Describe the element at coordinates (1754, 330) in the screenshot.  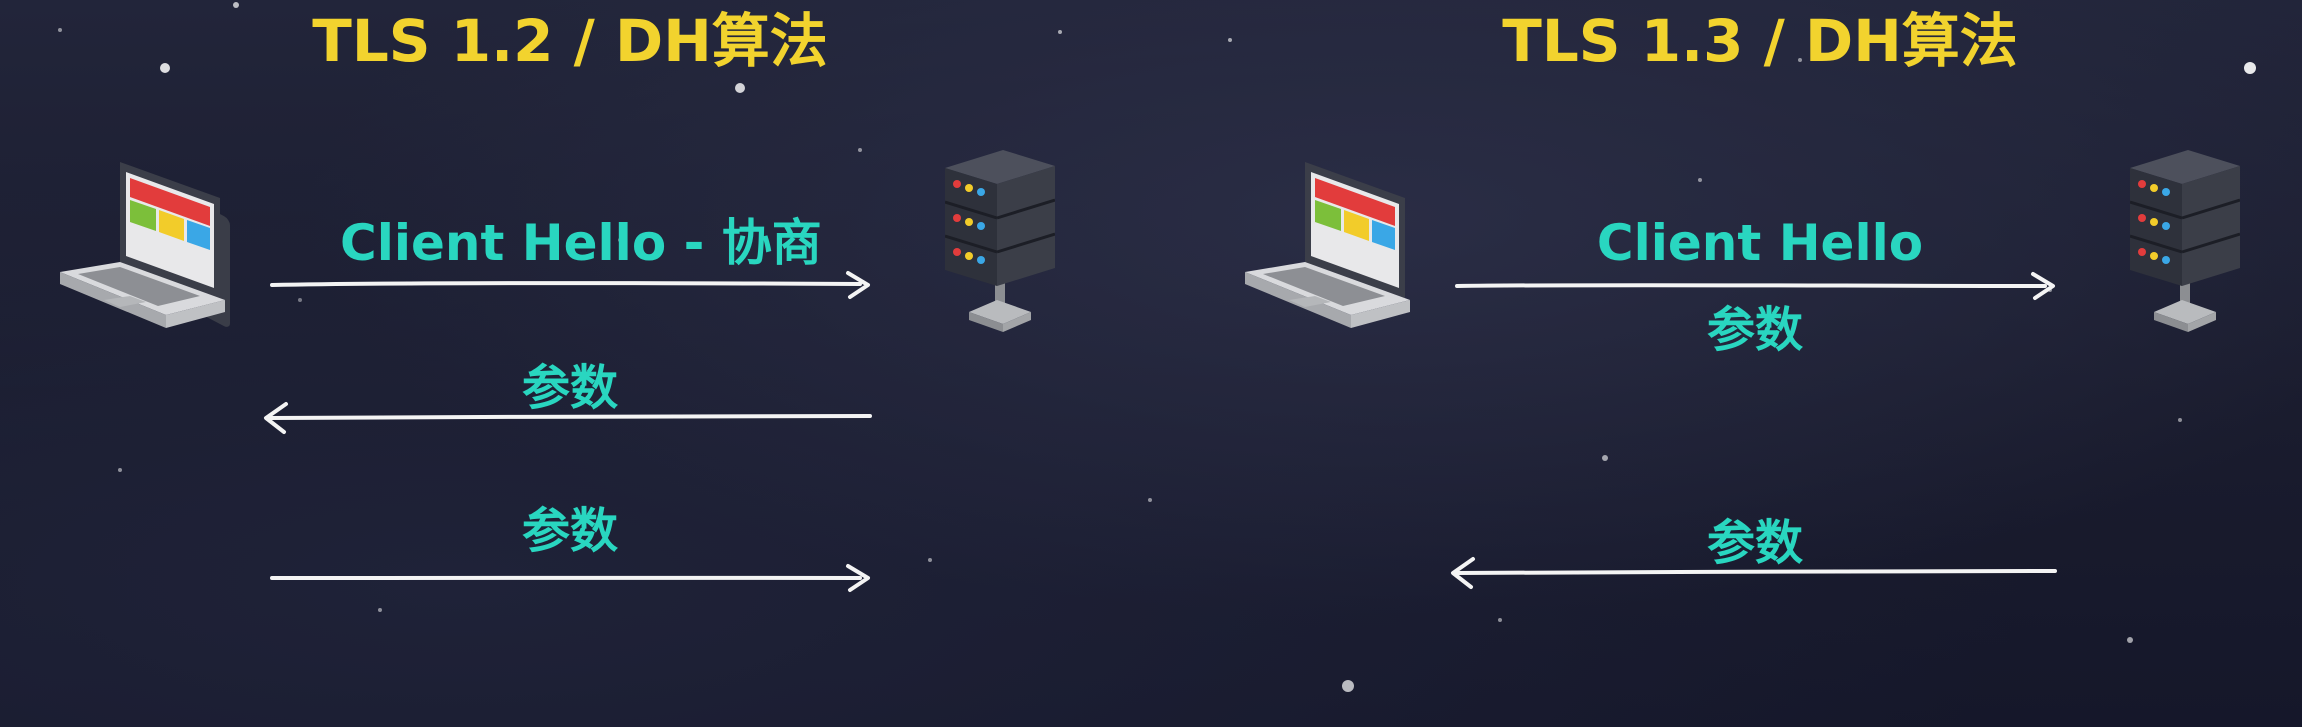
I see `label-params-with-client-hello: 参数` at that location.